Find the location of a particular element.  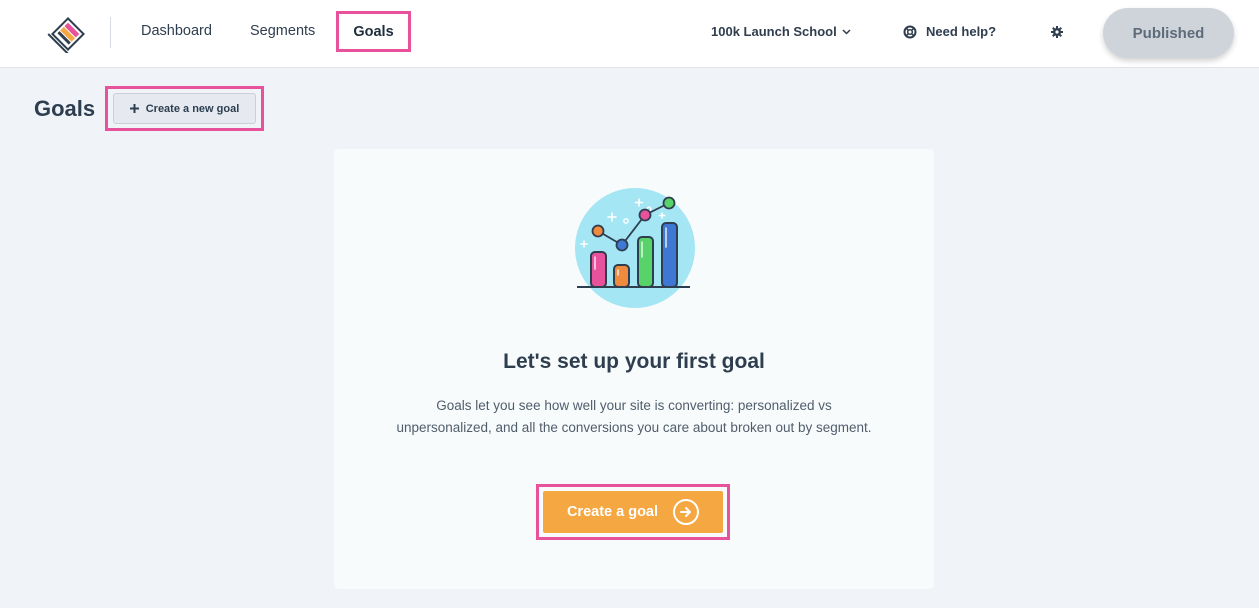

create-goal-highlight: Create a goal is located at coordinates (633, 512).